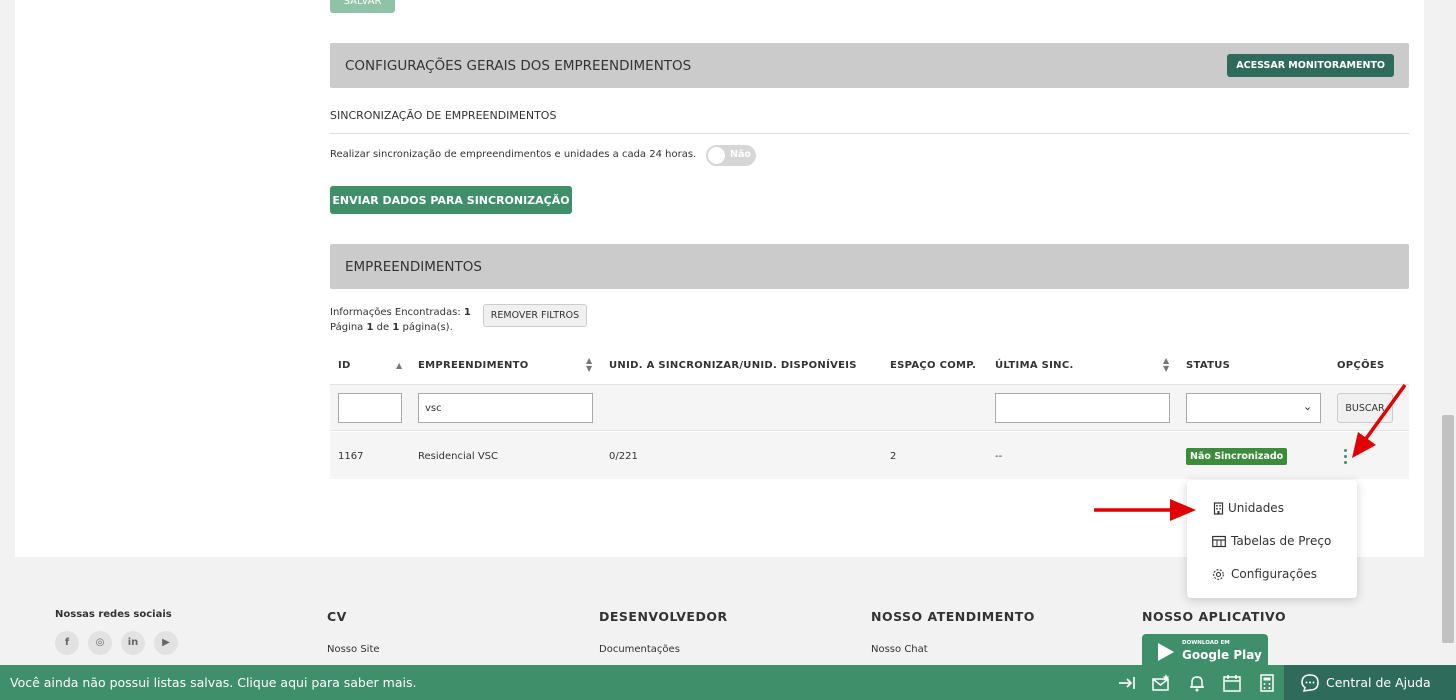 The width and height of the screenshot is (1456, 700). I want to click on footer-link-chat: Nosso Chat, so click(899, 649).